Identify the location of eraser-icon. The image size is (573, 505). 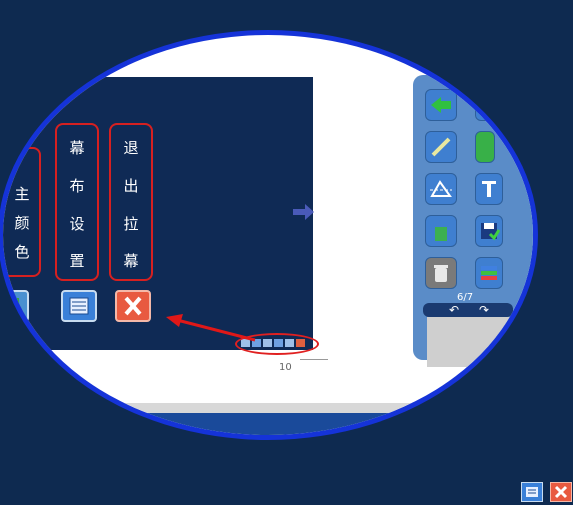
(441, 188).